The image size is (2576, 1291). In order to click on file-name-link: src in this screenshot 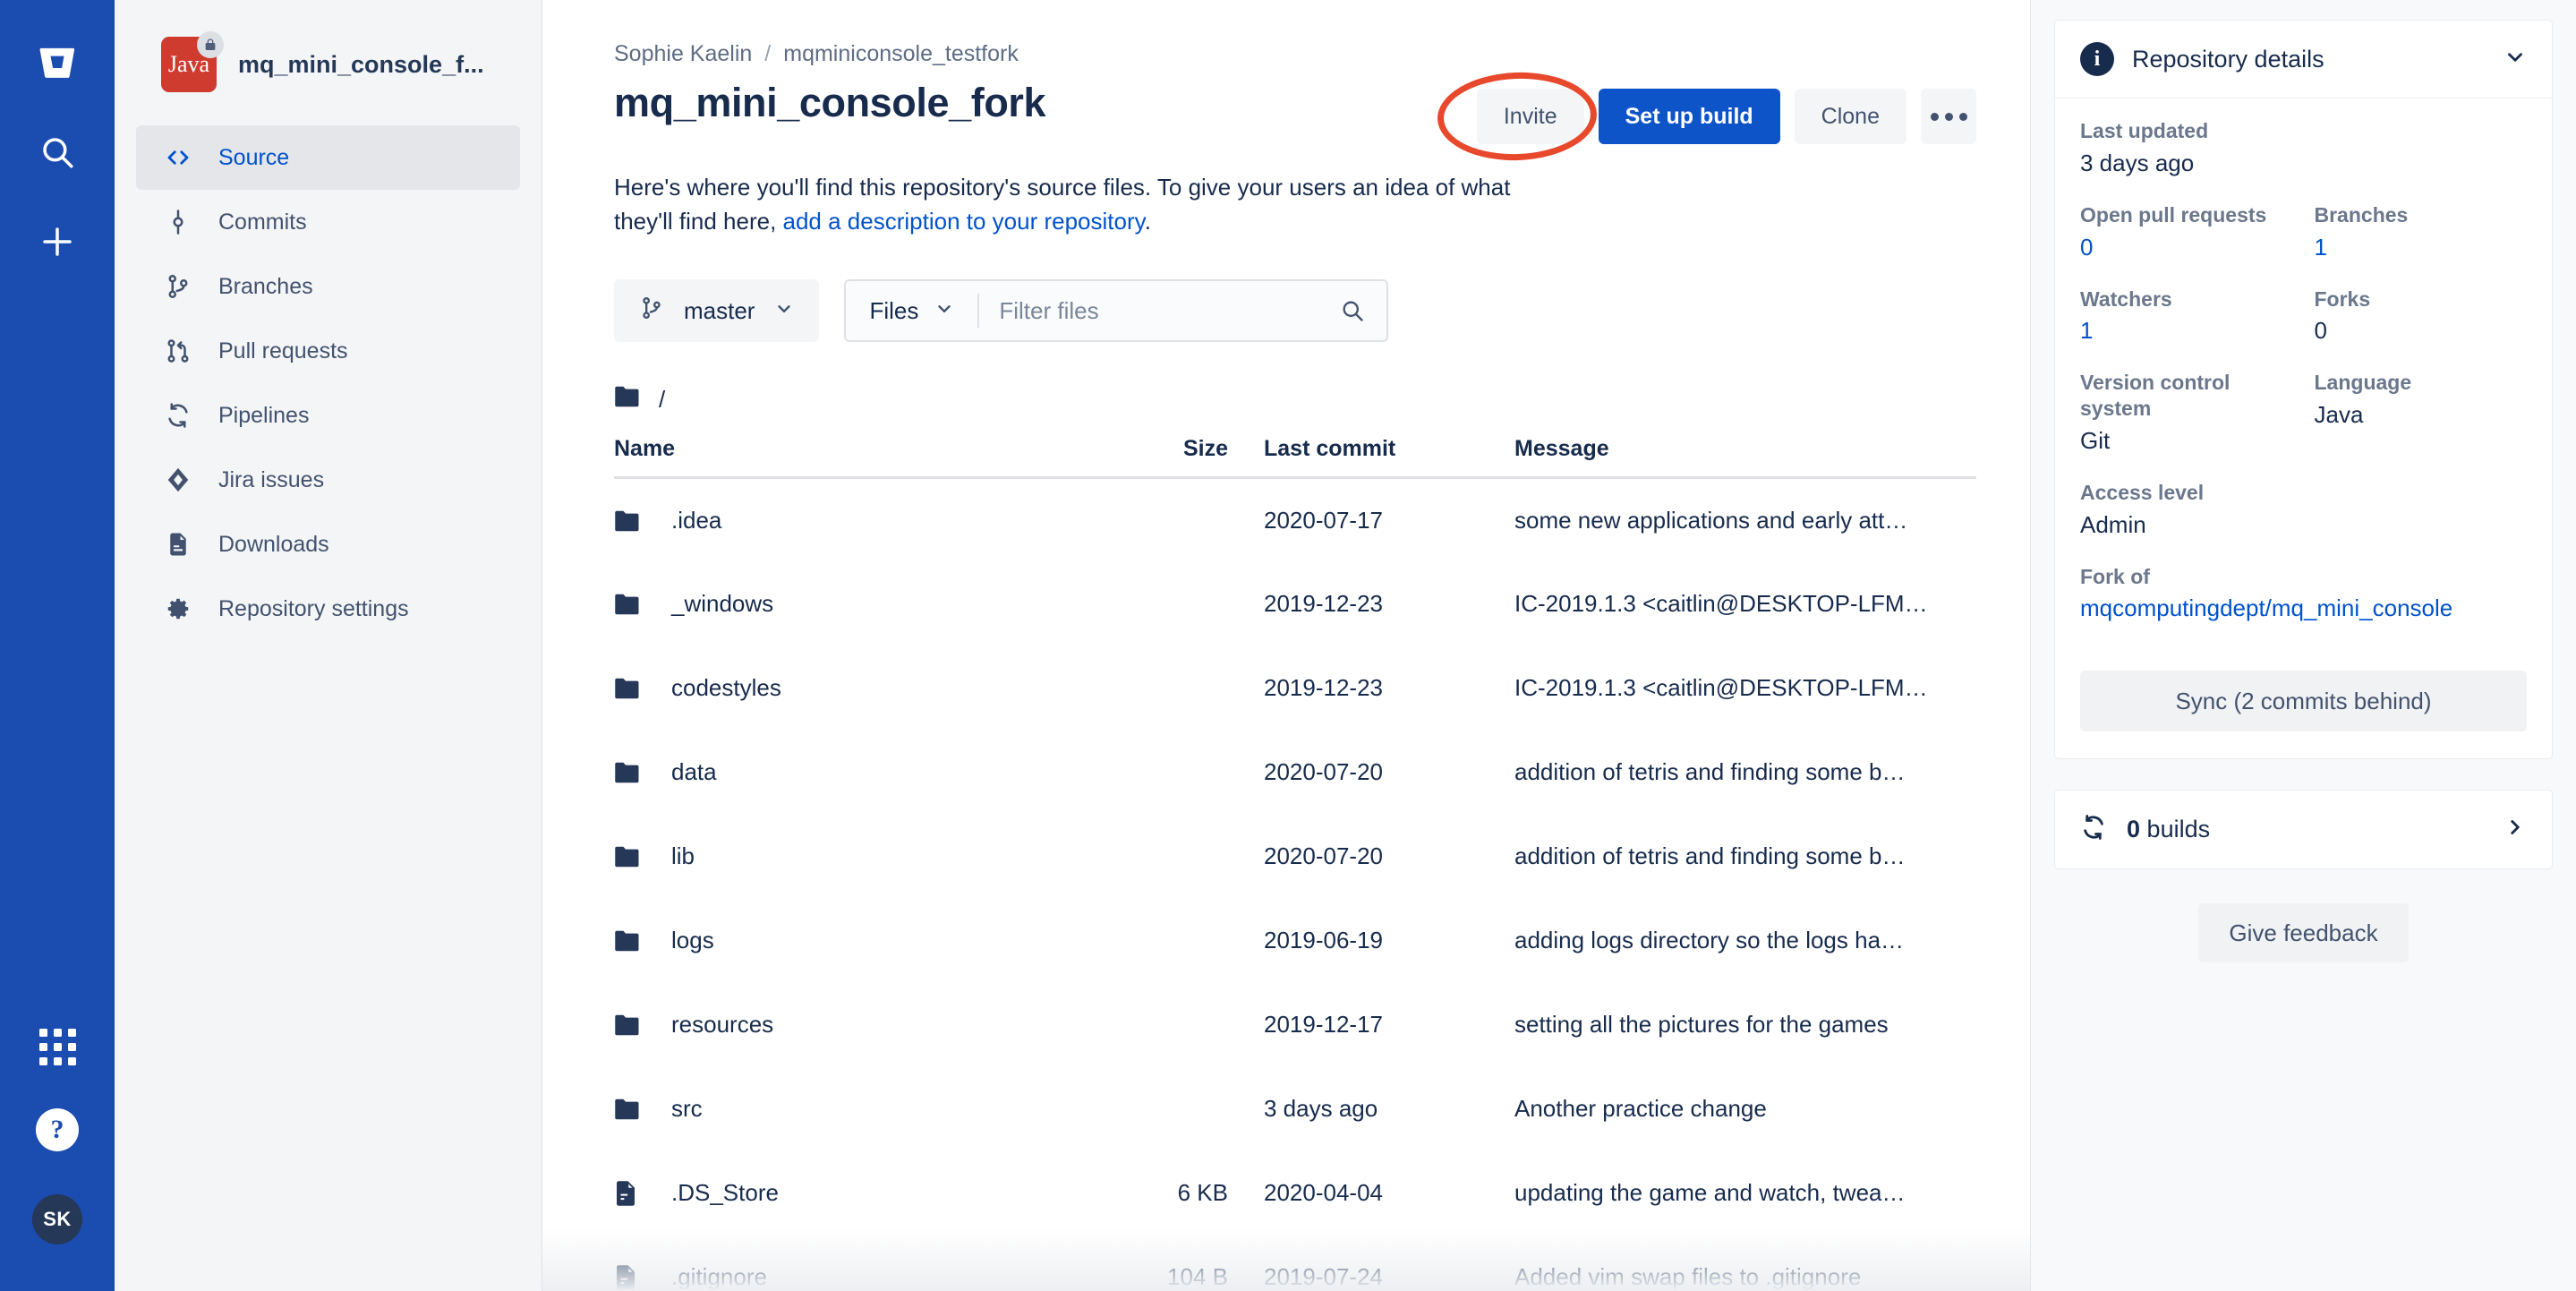, I will do `click(687, 1109)`.